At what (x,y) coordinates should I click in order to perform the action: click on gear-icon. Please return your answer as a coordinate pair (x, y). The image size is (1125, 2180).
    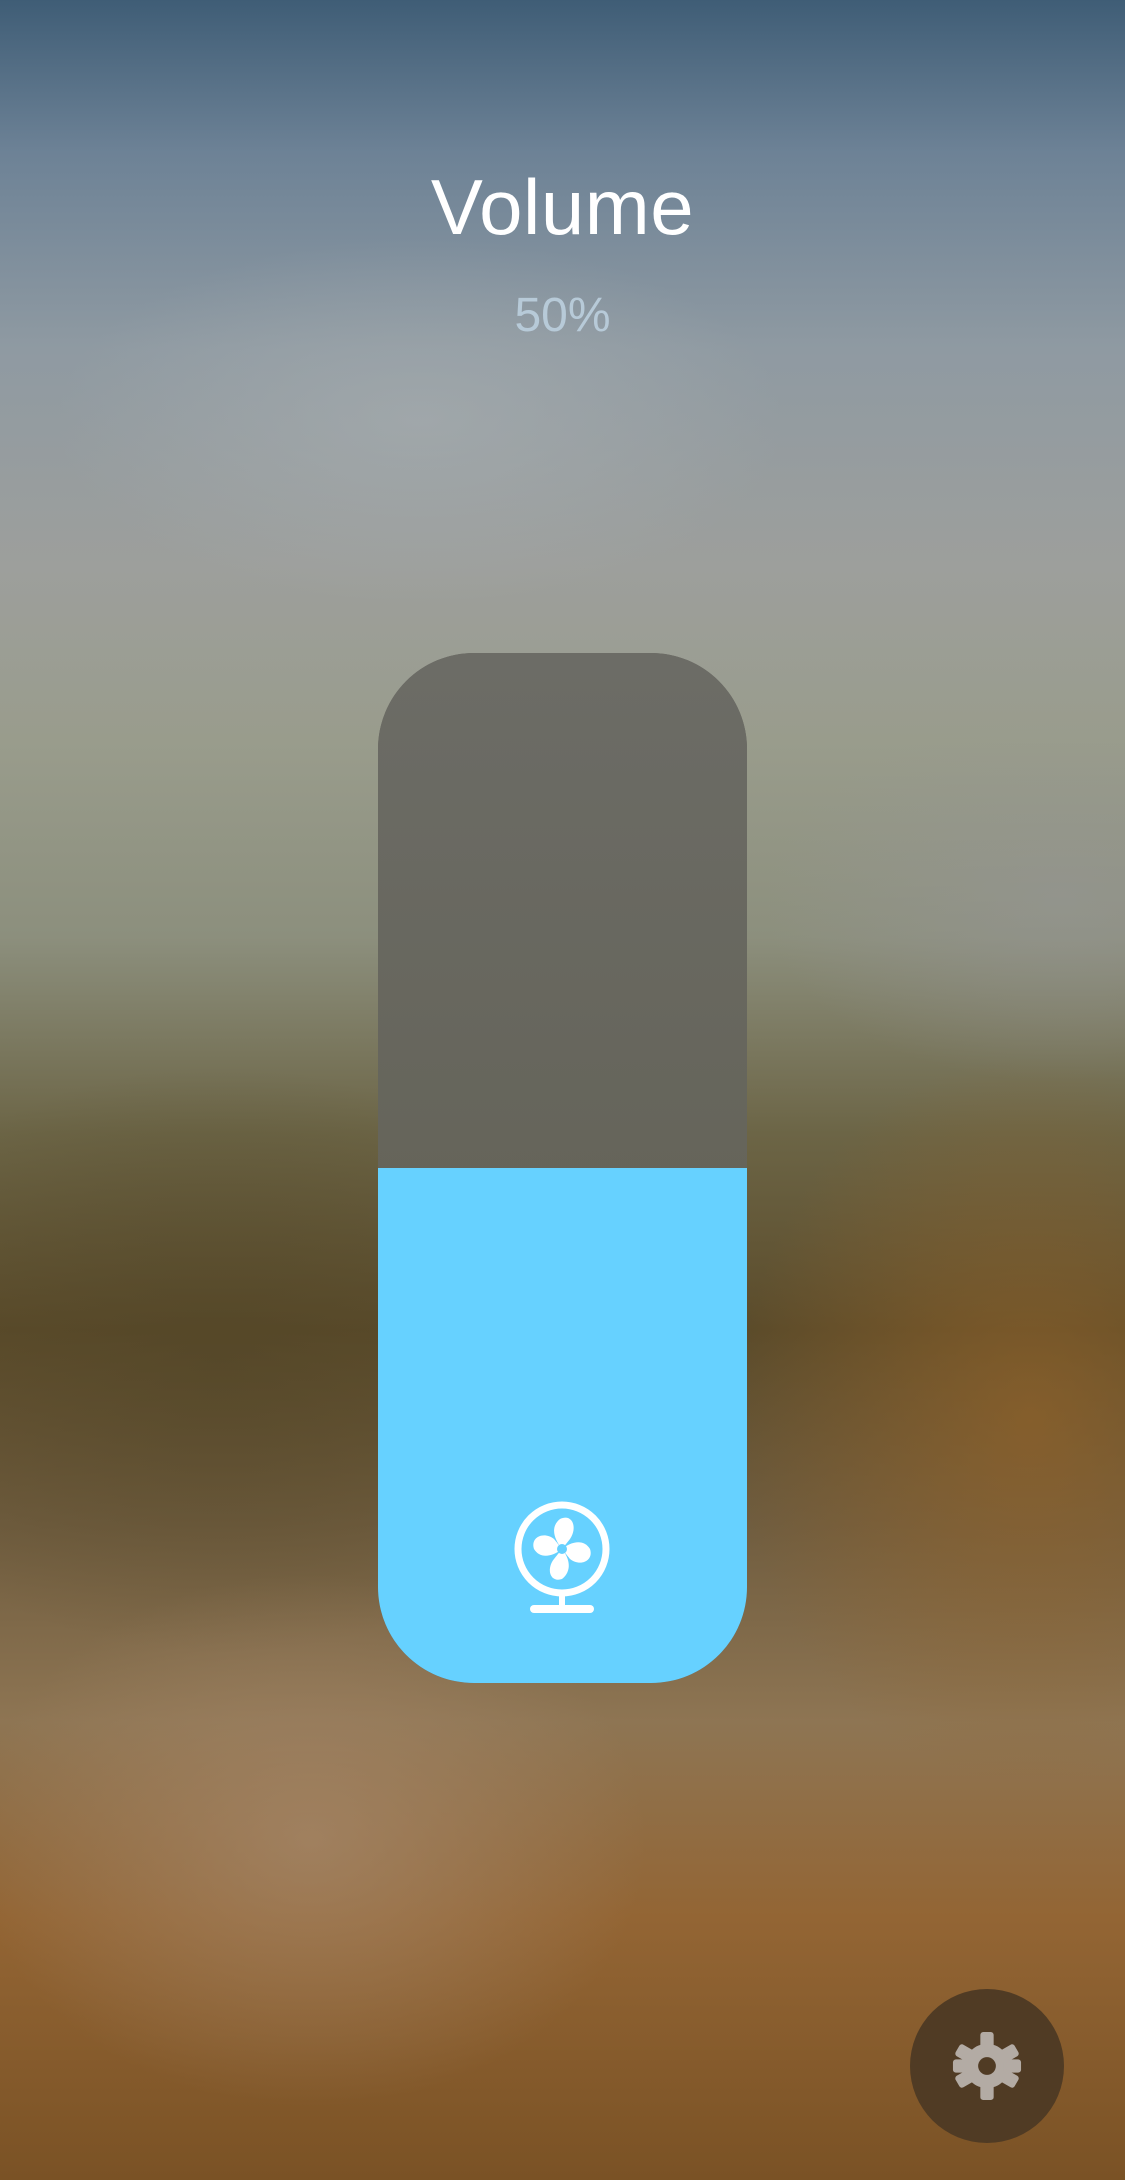
    Looking at the image, I should click on (987, 2066).